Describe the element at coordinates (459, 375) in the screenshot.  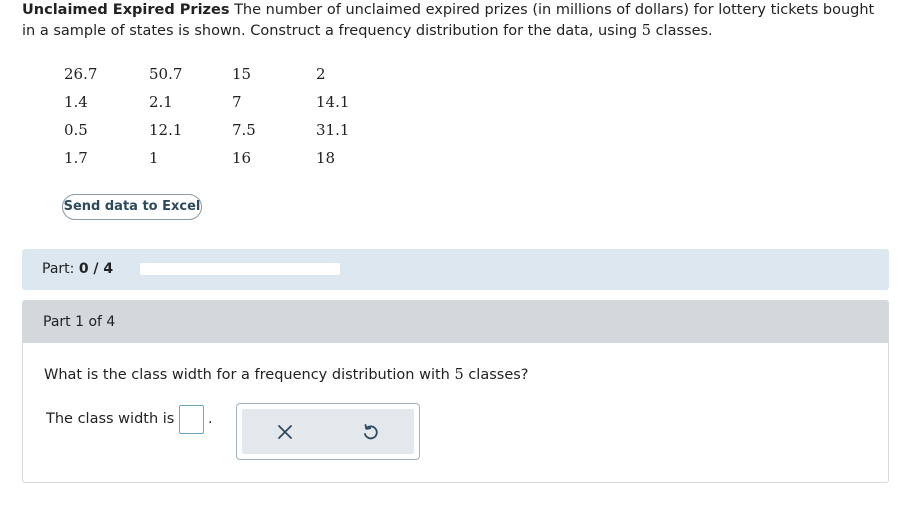
I see `question-num-classes: 5` at that location.